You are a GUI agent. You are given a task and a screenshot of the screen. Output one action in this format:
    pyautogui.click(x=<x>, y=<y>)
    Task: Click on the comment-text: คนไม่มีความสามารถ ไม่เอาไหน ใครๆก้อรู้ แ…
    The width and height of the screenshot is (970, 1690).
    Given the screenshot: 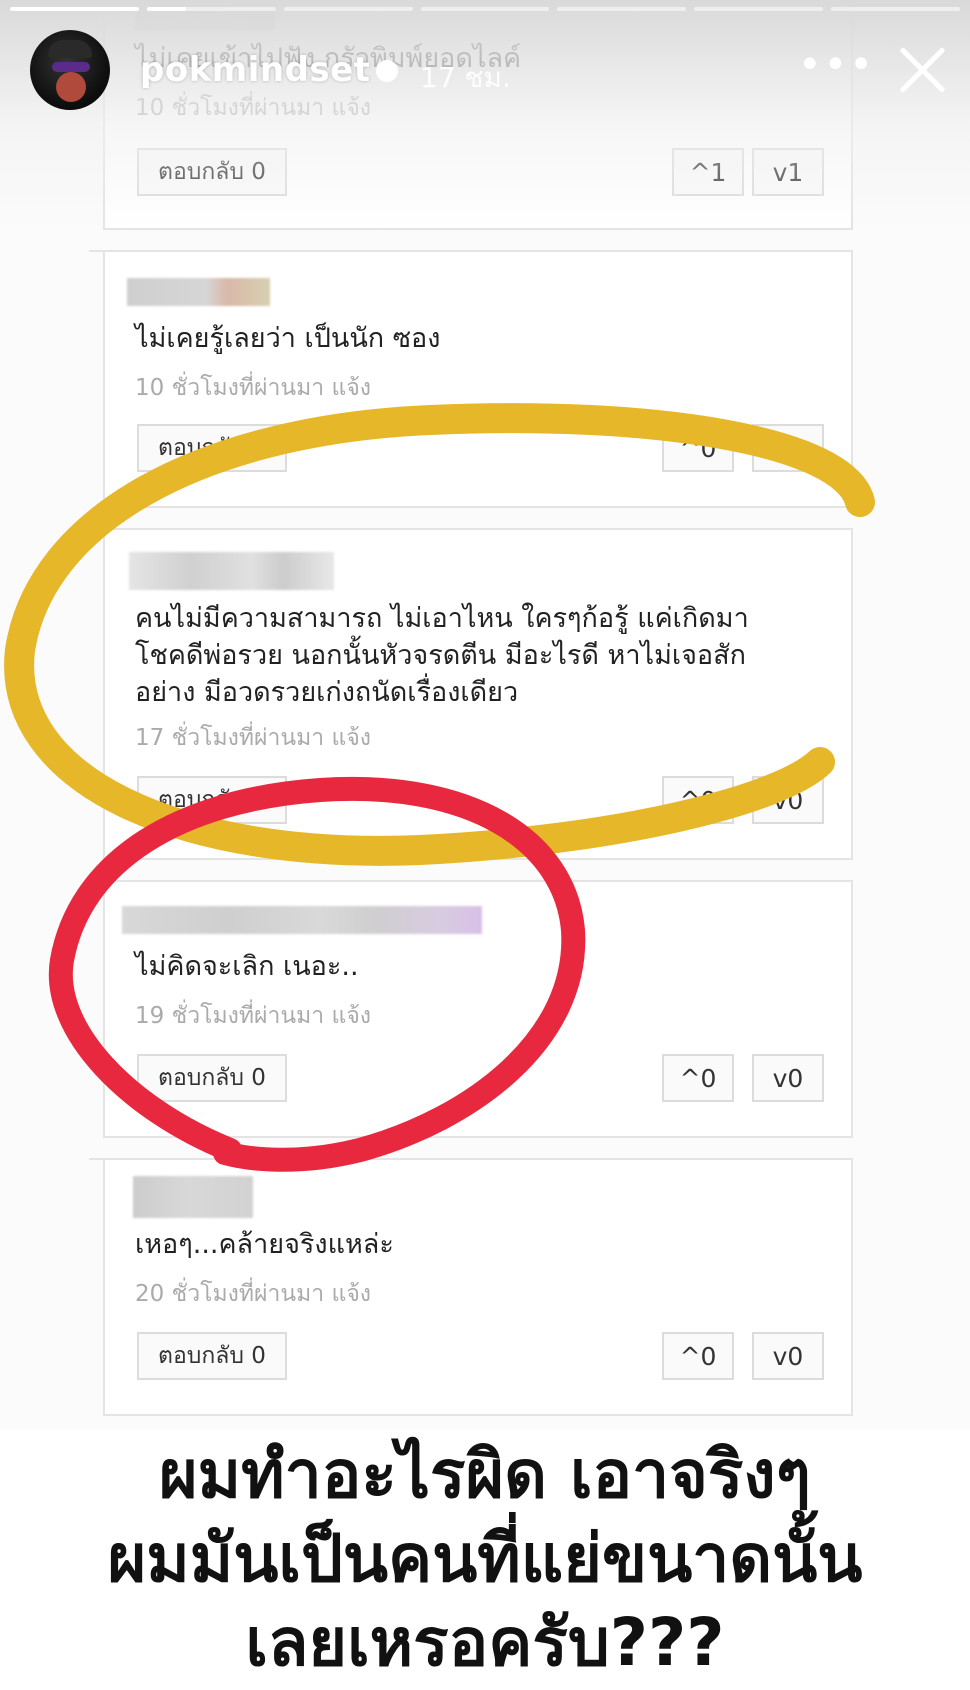 What is the action you would take?
    pyautogui.click(x=442, y=655)
    